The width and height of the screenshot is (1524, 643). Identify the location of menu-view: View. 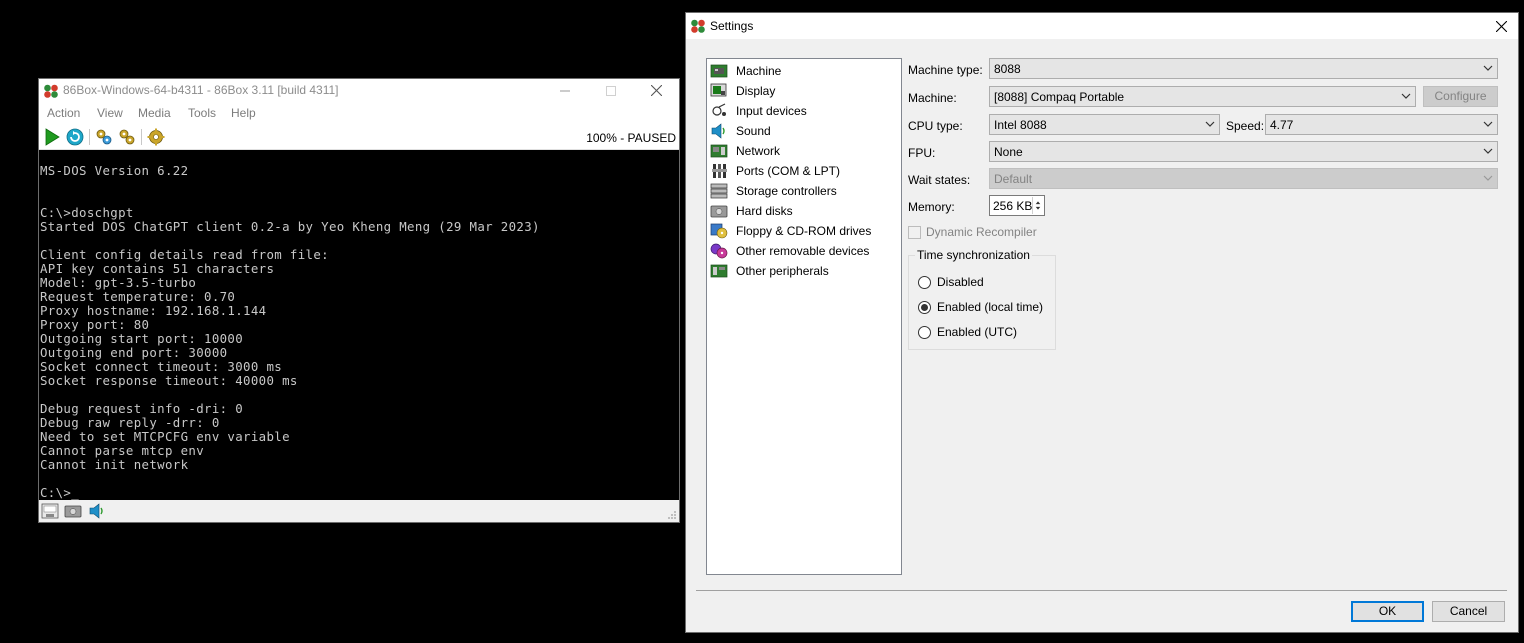
(110, 113).